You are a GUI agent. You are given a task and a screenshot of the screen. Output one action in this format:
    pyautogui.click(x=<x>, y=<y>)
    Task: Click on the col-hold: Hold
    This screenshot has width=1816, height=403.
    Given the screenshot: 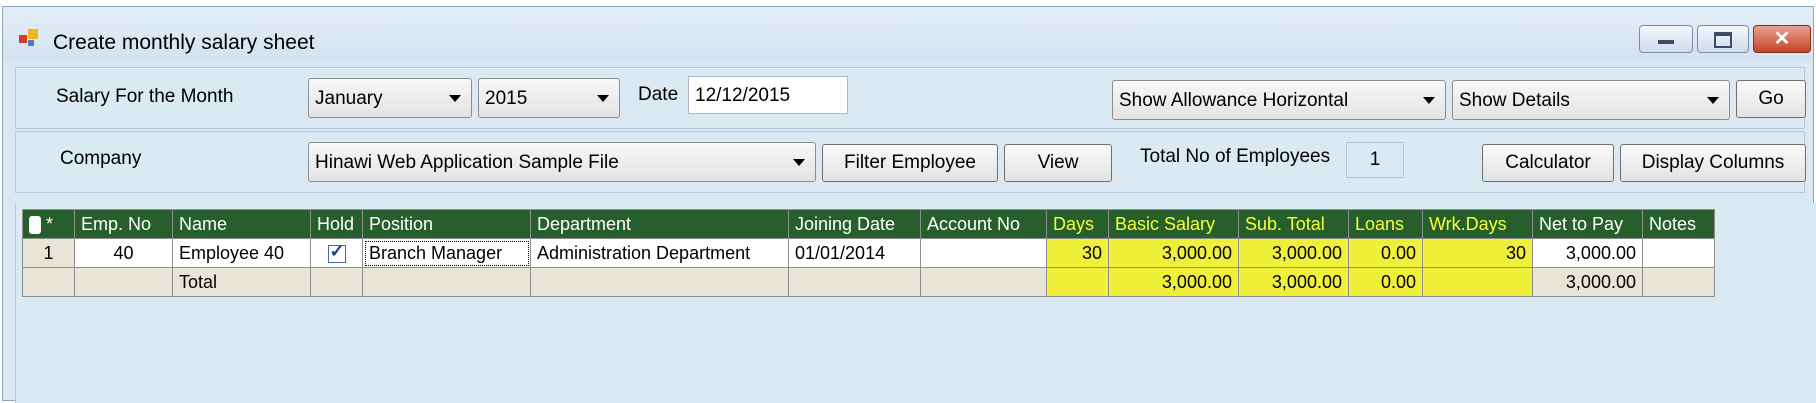 What is the action you would take?
    pyautogui.click(x=336, y=224)
    